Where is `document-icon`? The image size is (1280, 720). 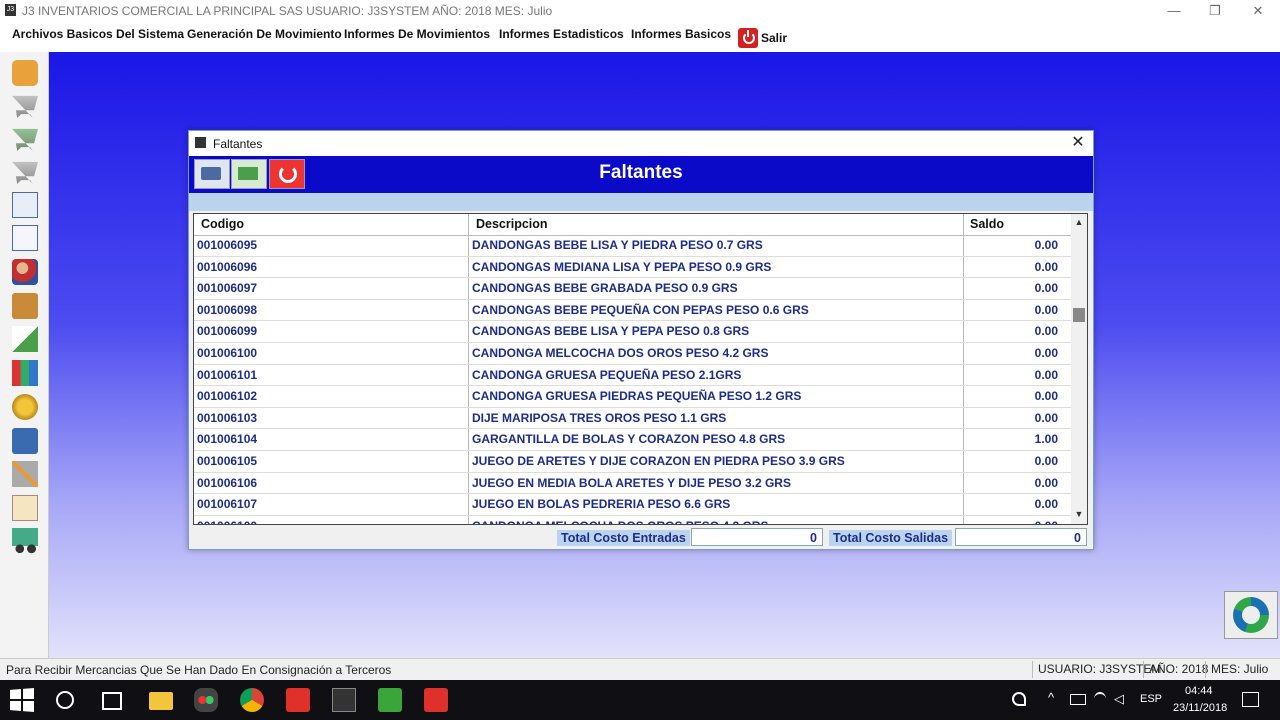
document-icon is located at coordinates (25, 238).